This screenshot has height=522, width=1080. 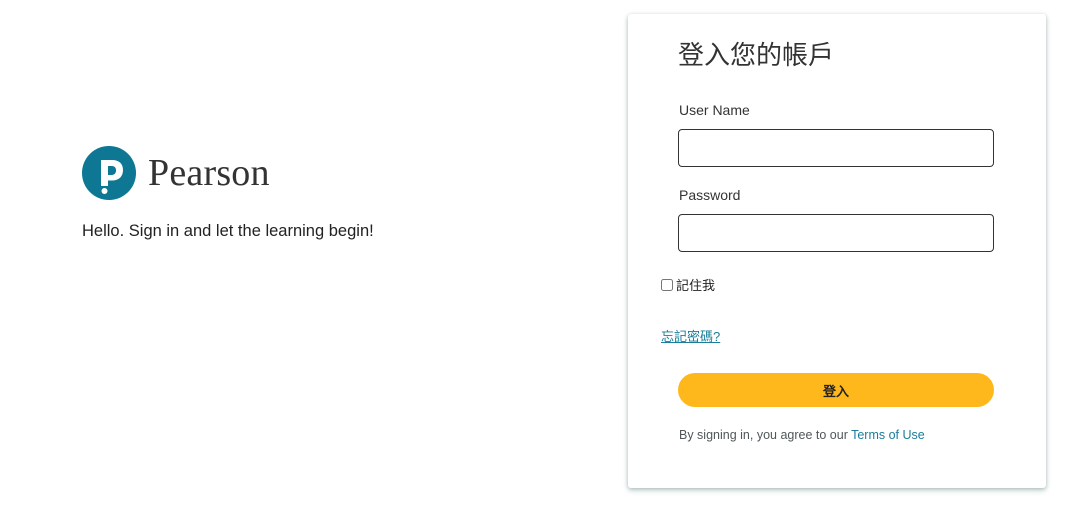 What do you see at coordinates (714, 110) in the screenshot?
I see `username-label: User Name` at bounding box center [714, 110].